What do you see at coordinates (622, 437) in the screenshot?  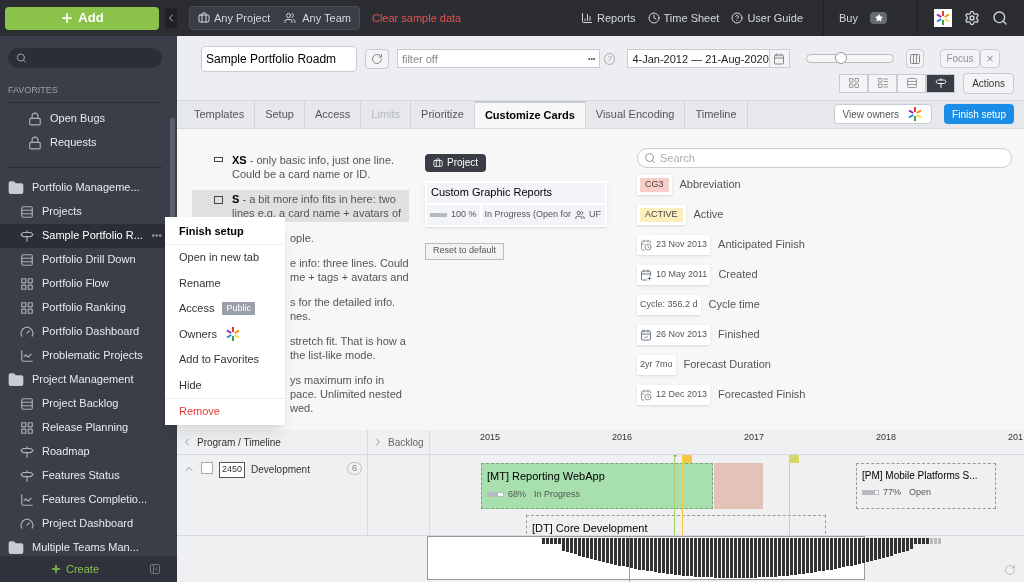 I see `year-label: 2016` at bounding box center [622, 437].